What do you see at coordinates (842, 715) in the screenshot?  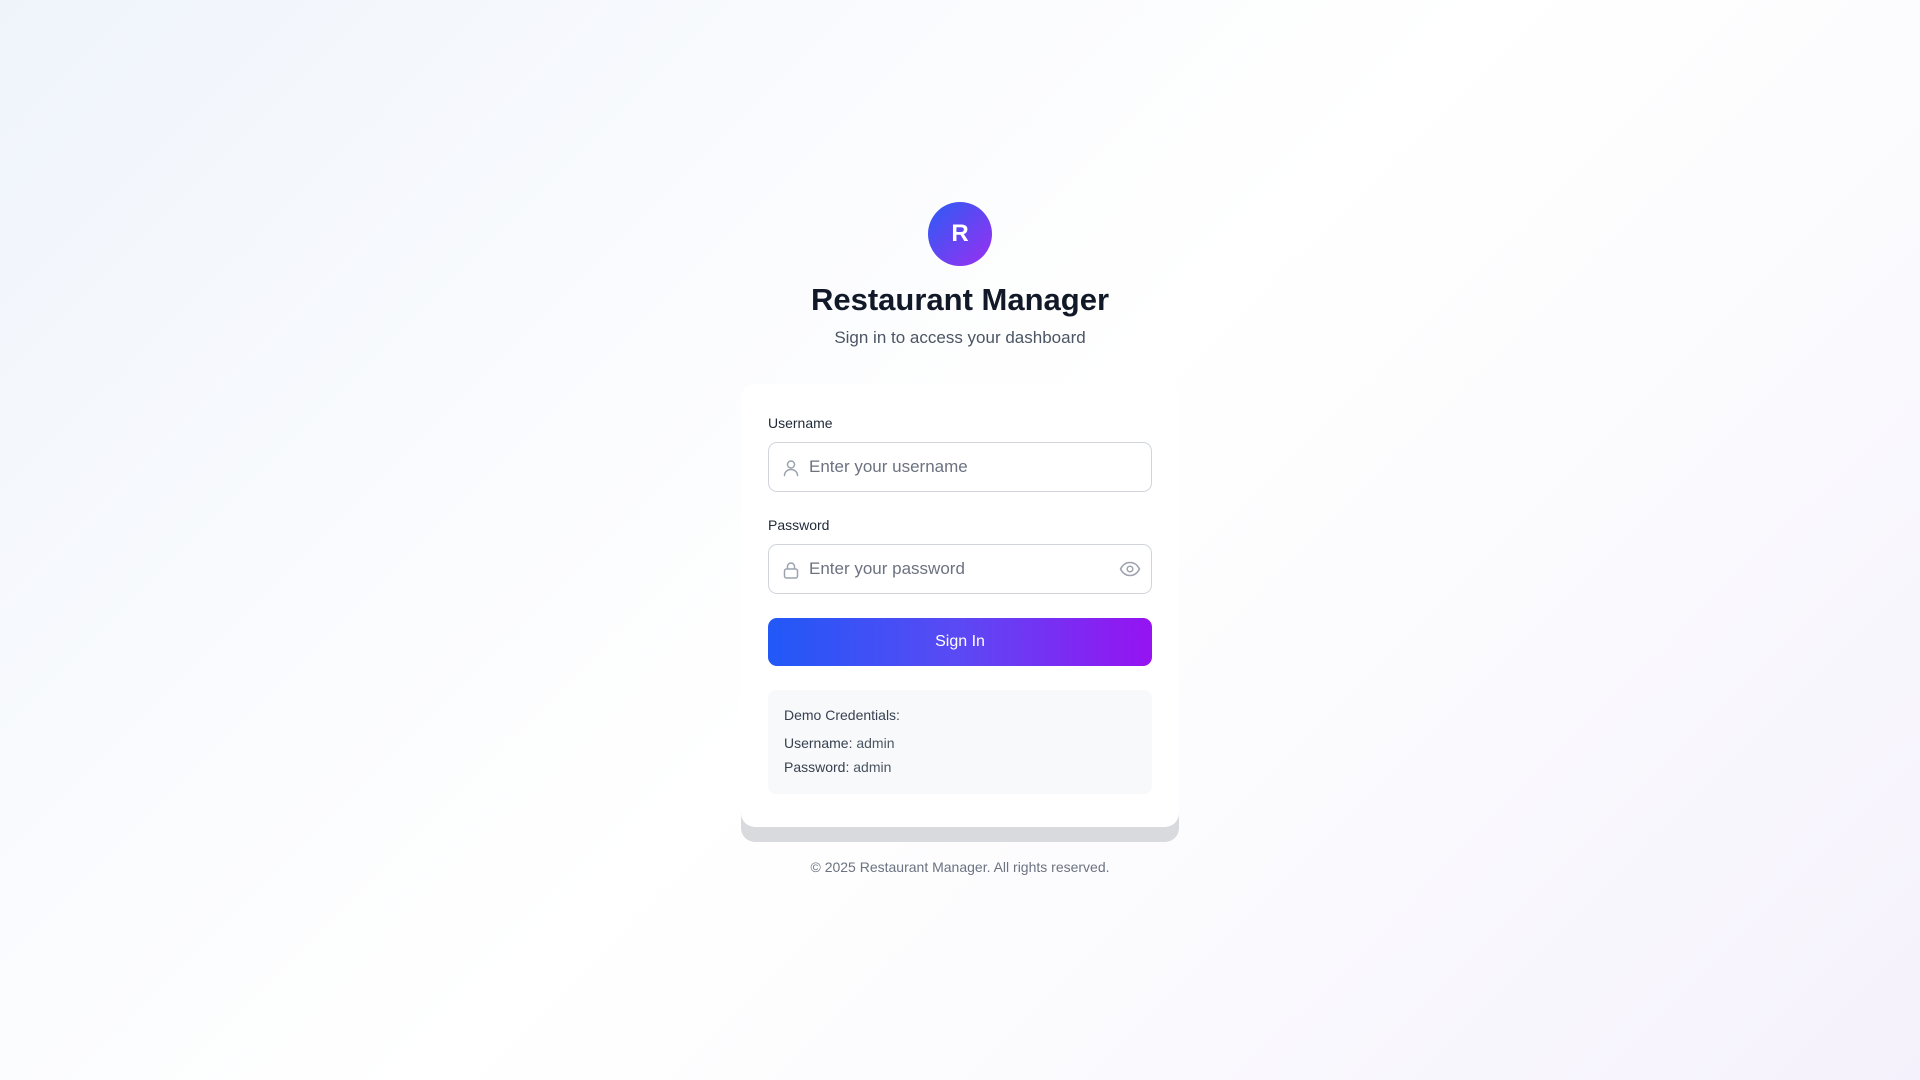 I see `demo-credentials-heading: Demo Credentials:` at bounding box center [842, 715].